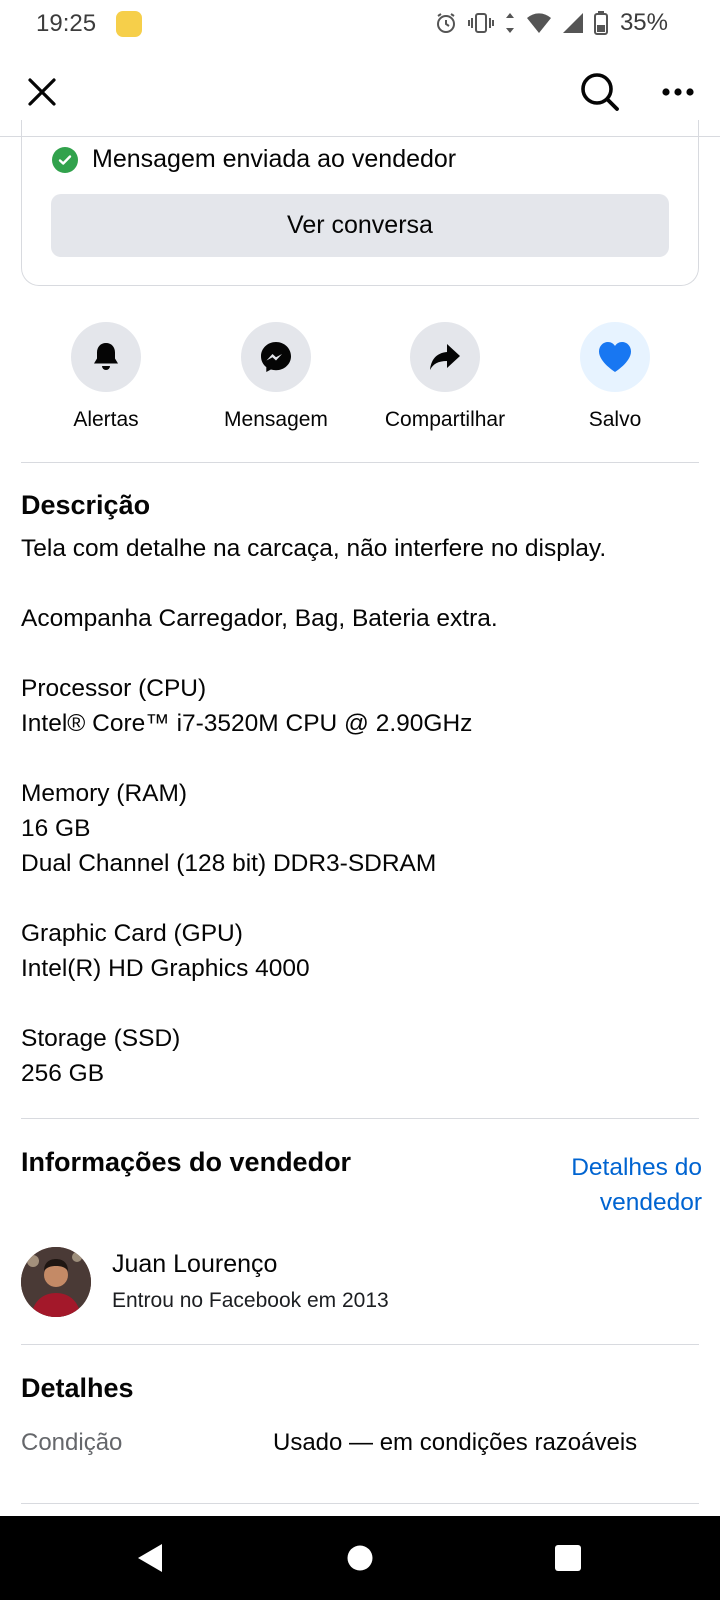 This screenshot has width=720, height=1600. What do you see at coordinates (77, 1388) in the screenshot?
I see `details-title: Detalhes` at bounding box center [77, 1388].